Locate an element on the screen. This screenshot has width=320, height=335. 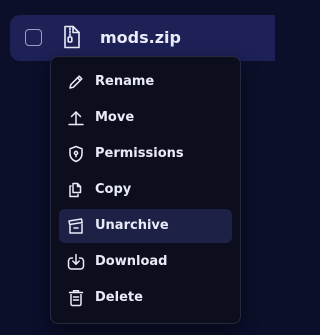
menu-item-label: Copy is located at coordinates (113, 189).